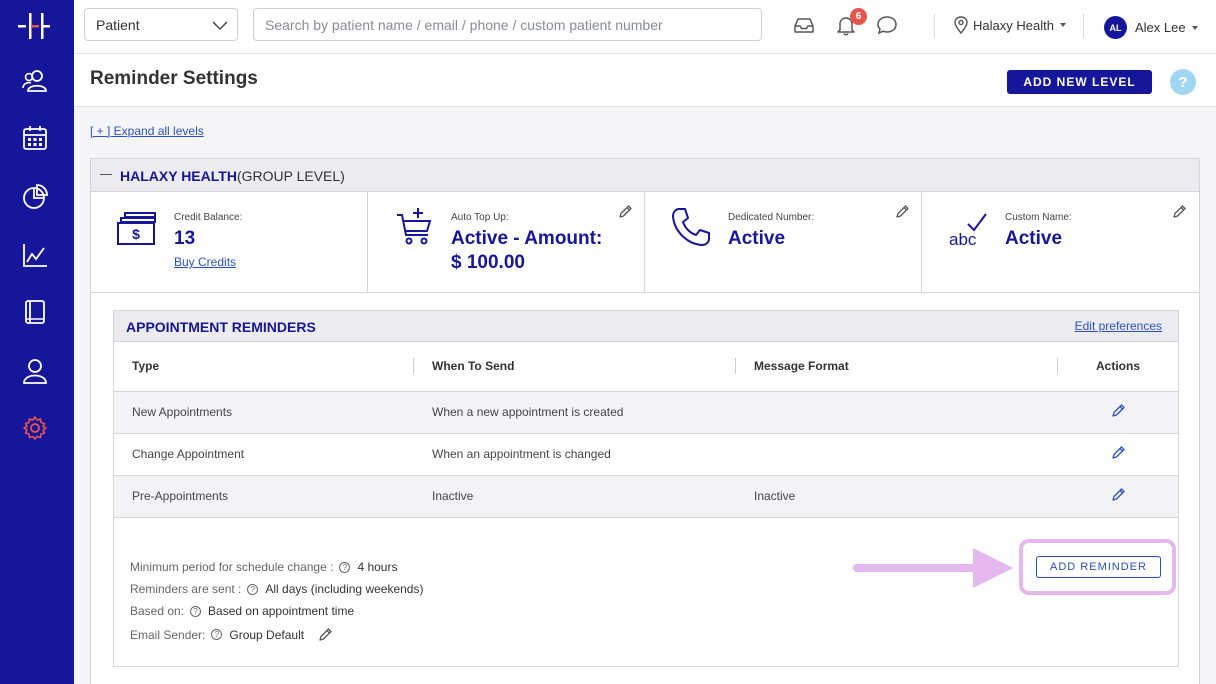  I want to click on reminder-type: Change Appointment, so click(264, 454).